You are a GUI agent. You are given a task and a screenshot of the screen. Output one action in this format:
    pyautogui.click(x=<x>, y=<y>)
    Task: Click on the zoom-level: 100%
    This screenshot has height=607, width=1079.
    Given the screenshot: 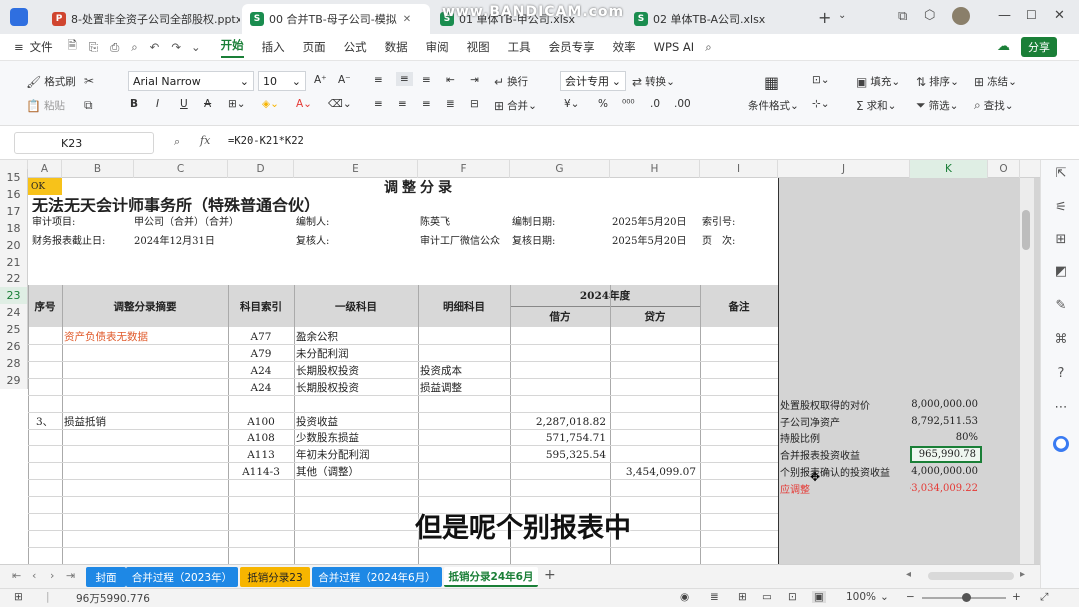 What is the action you would take?
    pyautogui.click(x=861, y=597)
    